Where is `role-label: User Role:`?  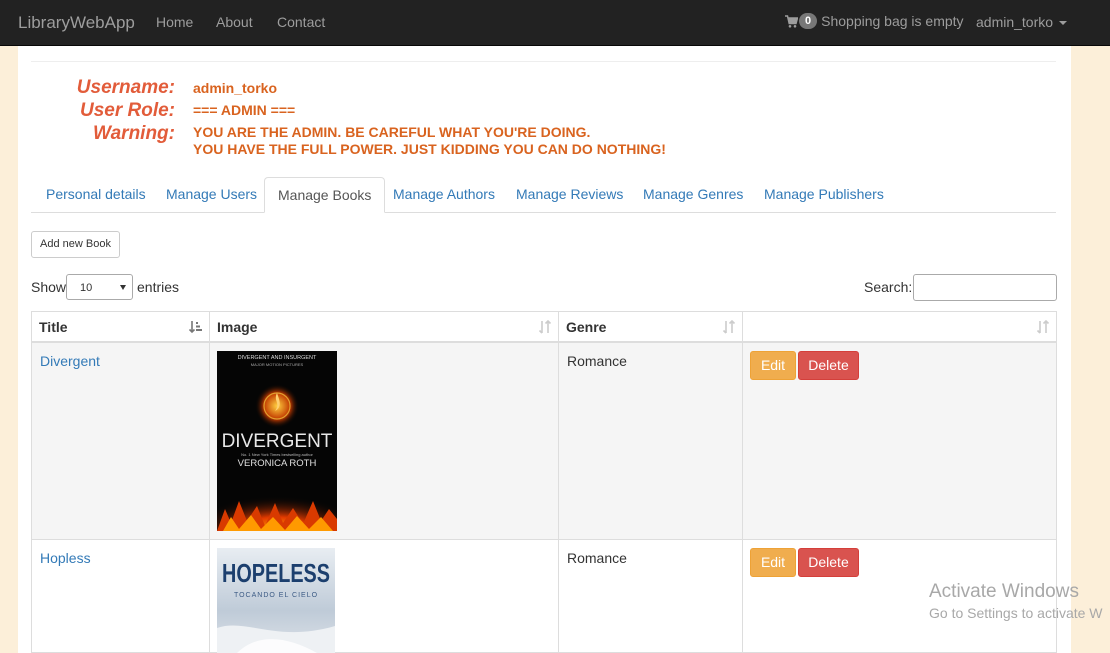
role-label: User Role: is located at coordinates (127, 110).